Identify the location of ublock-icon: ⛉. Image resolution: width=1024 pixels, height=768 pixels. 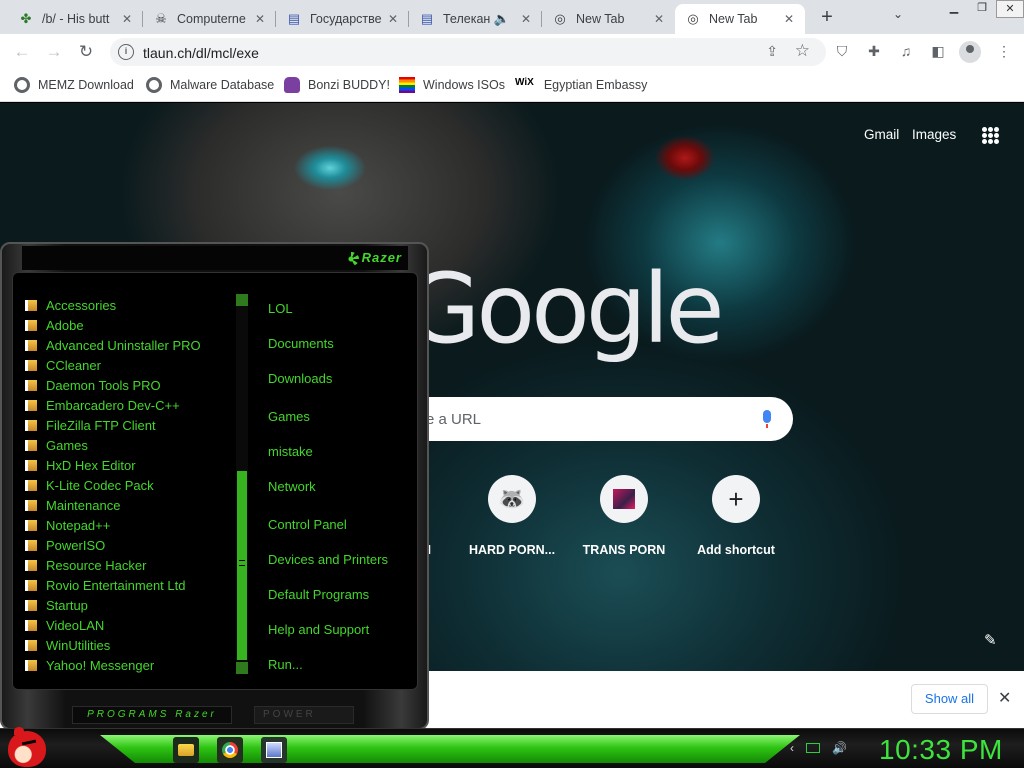
(842, 52).